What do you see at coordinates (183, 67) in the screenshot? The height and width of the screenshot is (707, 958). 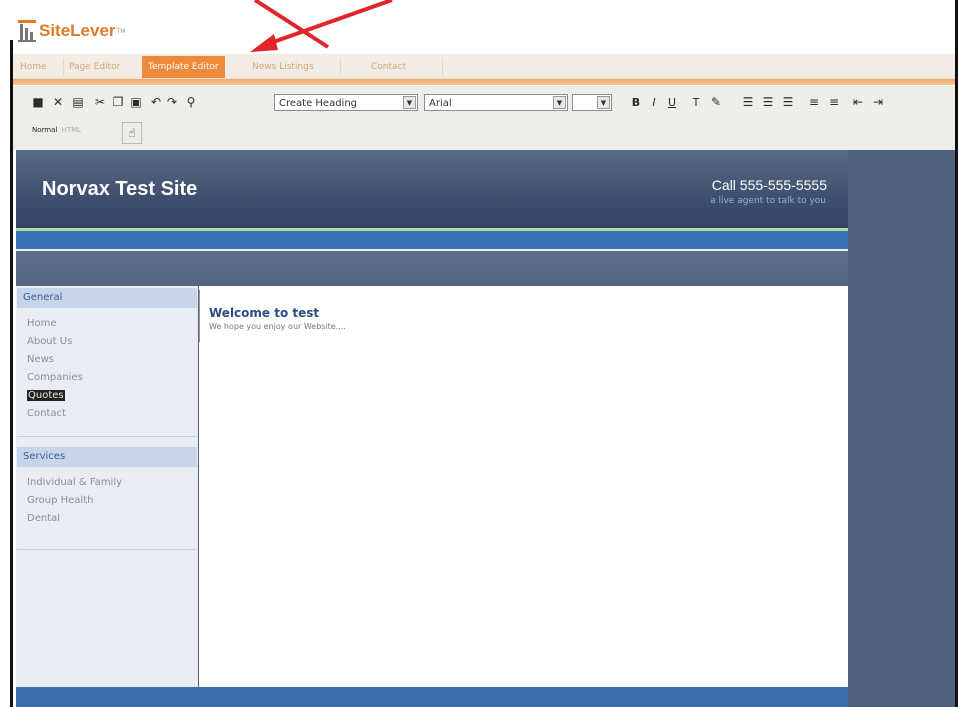 I see `tab-template-editor: Template Editor` at bounding box center [183, 67].